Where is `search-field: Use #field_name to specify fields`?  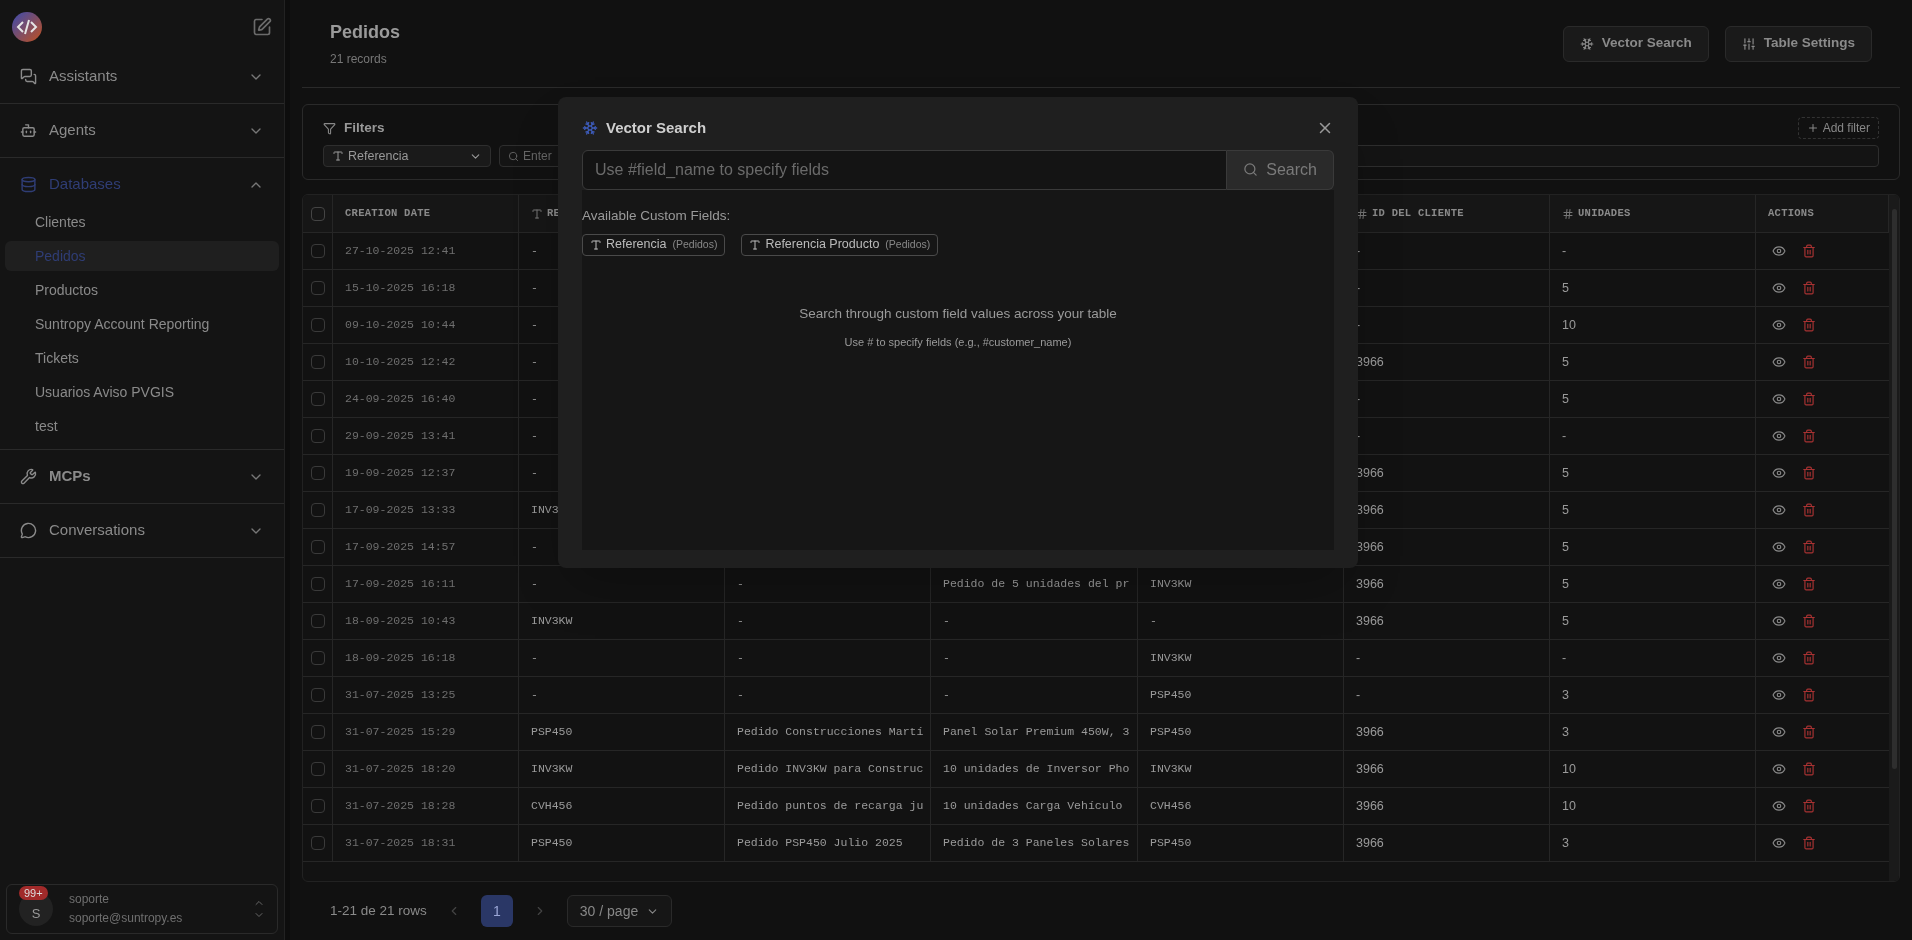 search-field: Use #field_name to specify fields is located at coordinates (905, 169).